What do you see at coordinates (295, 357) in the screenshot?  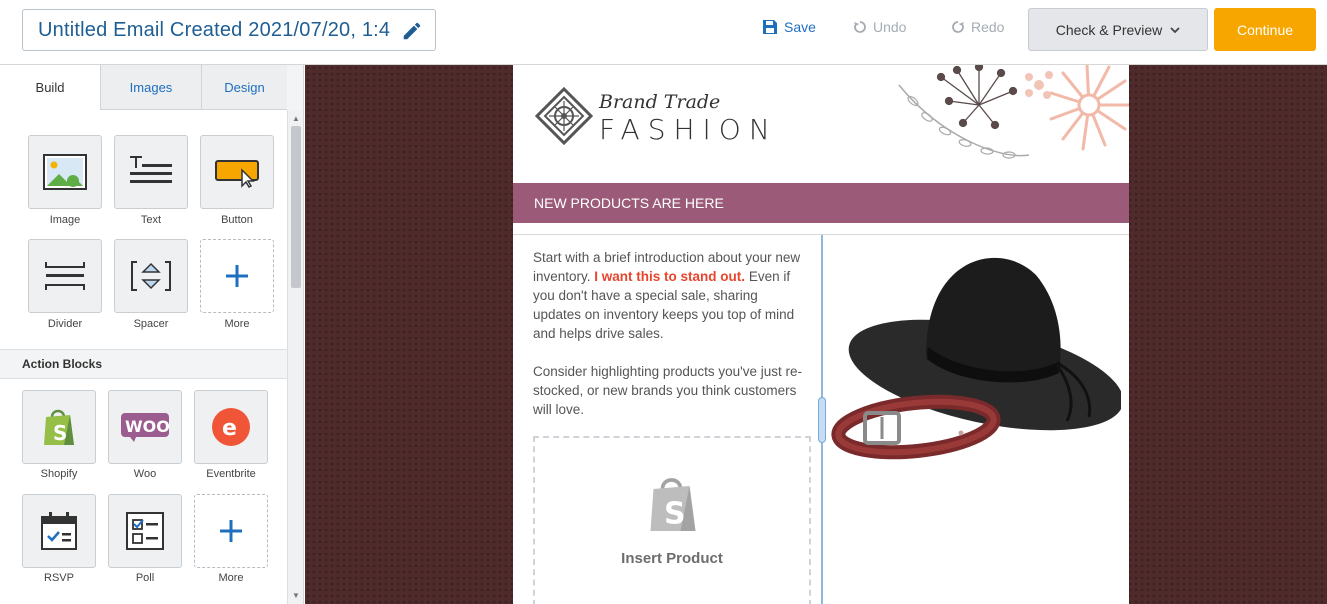 I see `sidebar-scrollbar: ▲ ▼` at bounding box center [295, 357].